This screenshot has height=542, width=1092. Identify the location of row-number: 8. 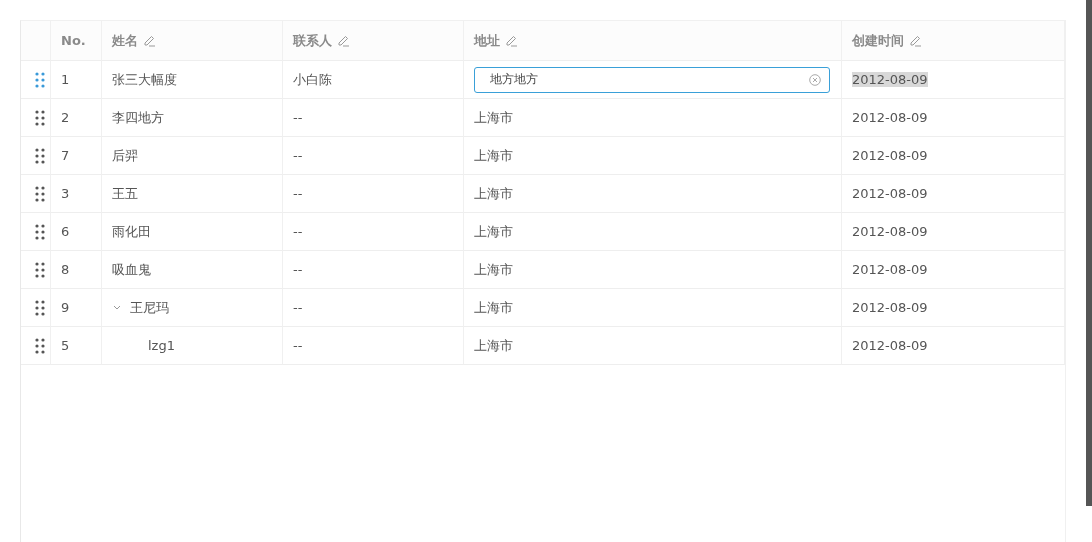
(65, 269).